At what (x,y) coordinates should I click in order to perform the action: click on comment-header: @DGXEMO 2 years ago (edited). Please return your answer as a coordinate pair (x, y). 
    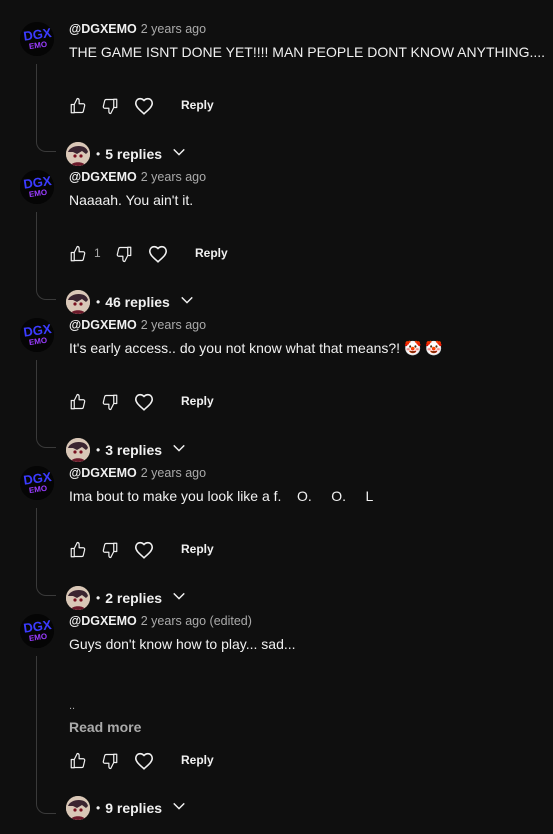
    Looking at the image, I should click on (160, 621).